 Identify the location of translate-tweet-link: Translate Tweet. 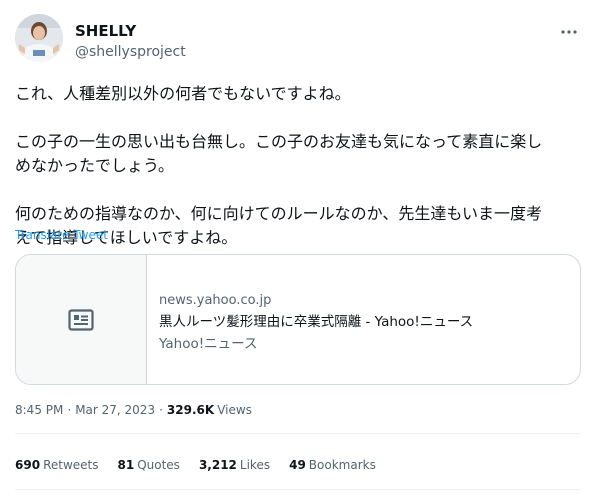
(61, 235).